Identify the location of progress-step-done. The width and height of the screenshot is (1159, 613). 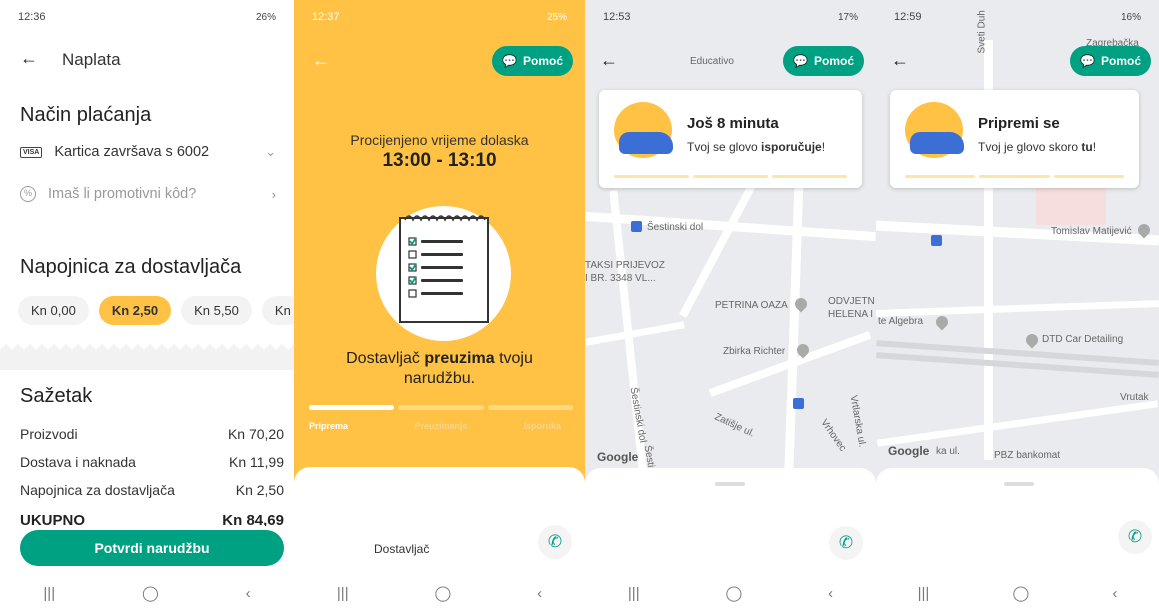
(352, 407).